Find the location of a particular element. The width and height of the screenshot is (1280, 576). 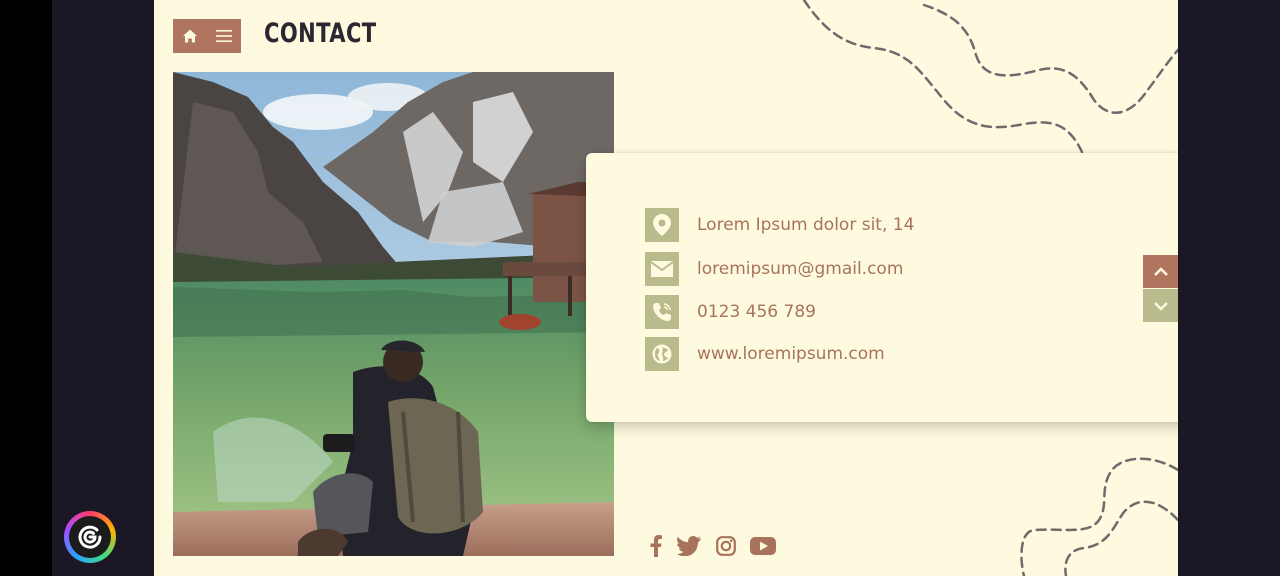

youtube-icon is located at coordinates (763, 546).